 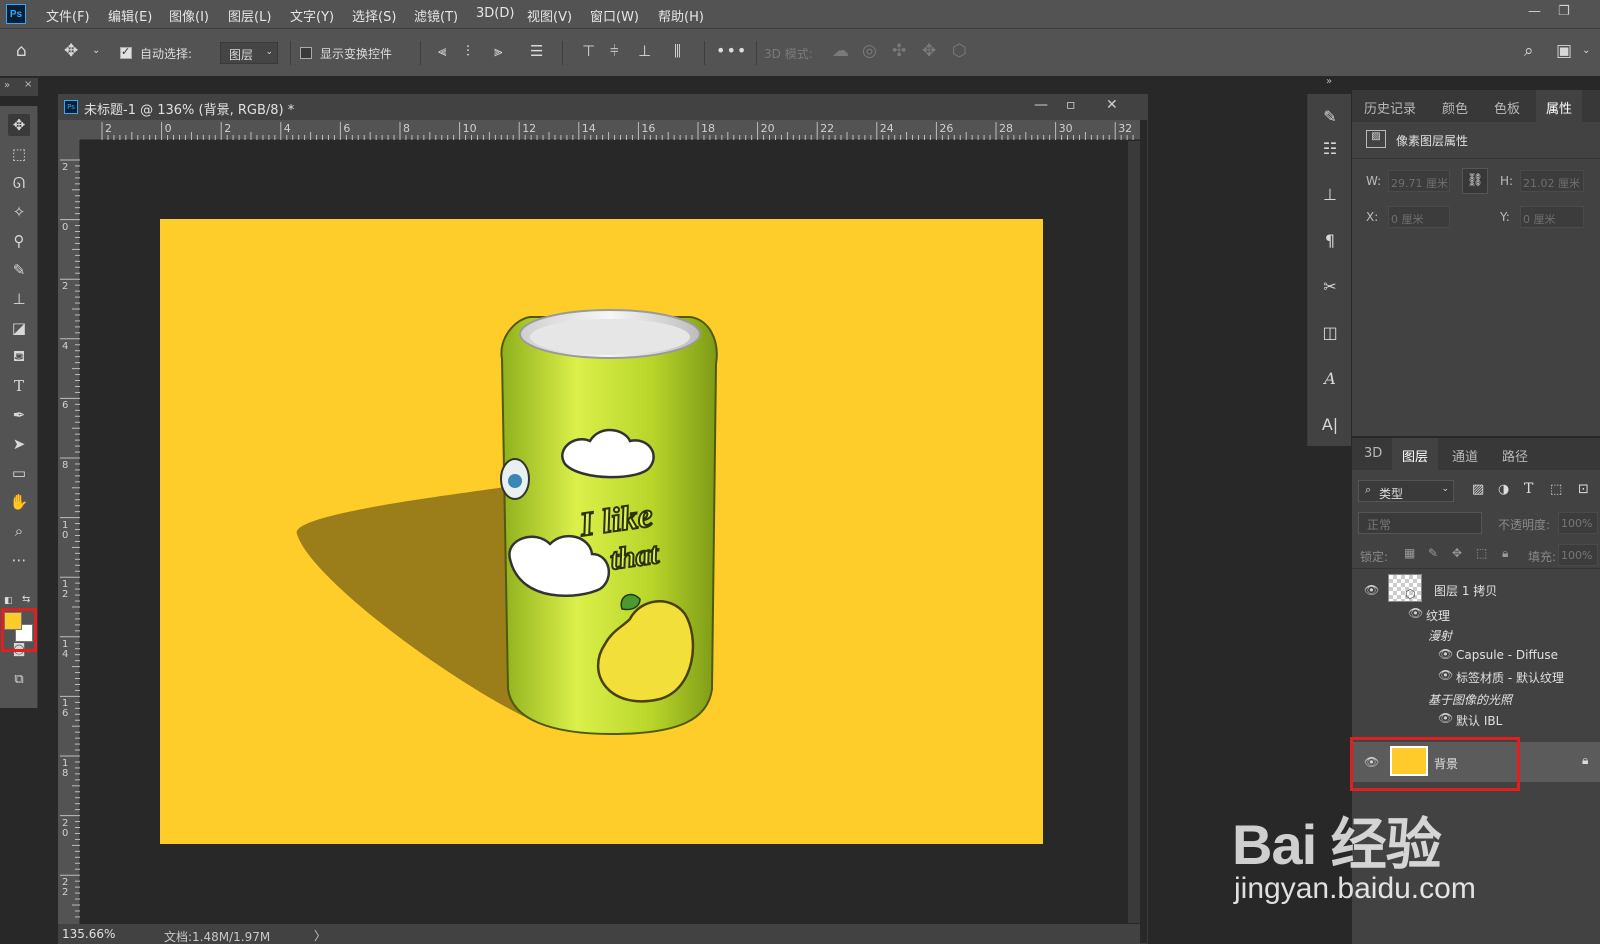 What do you see at coordinates (1433, 553) in the screenshot?
I see `lock-pixels-icon: ✎` at bounding box center [1433, 553].